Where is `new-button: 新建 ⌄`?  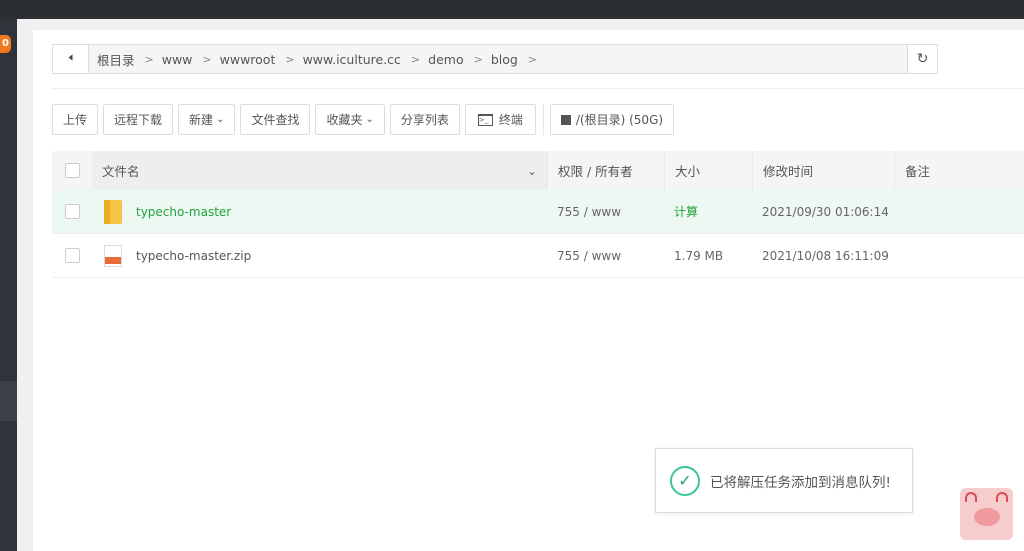 new-button: 新建 ⌄ is located at coordinates (207, 119).